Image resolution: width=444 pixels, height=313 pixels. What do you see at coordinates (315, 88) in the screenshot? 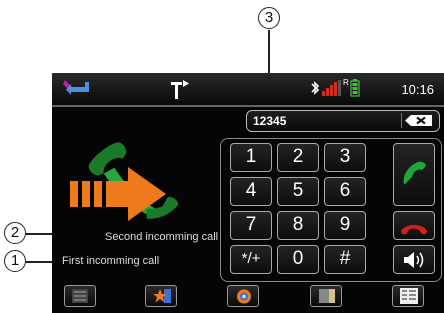
I see `bluetooth-icon` at bounding box center [315, 88].